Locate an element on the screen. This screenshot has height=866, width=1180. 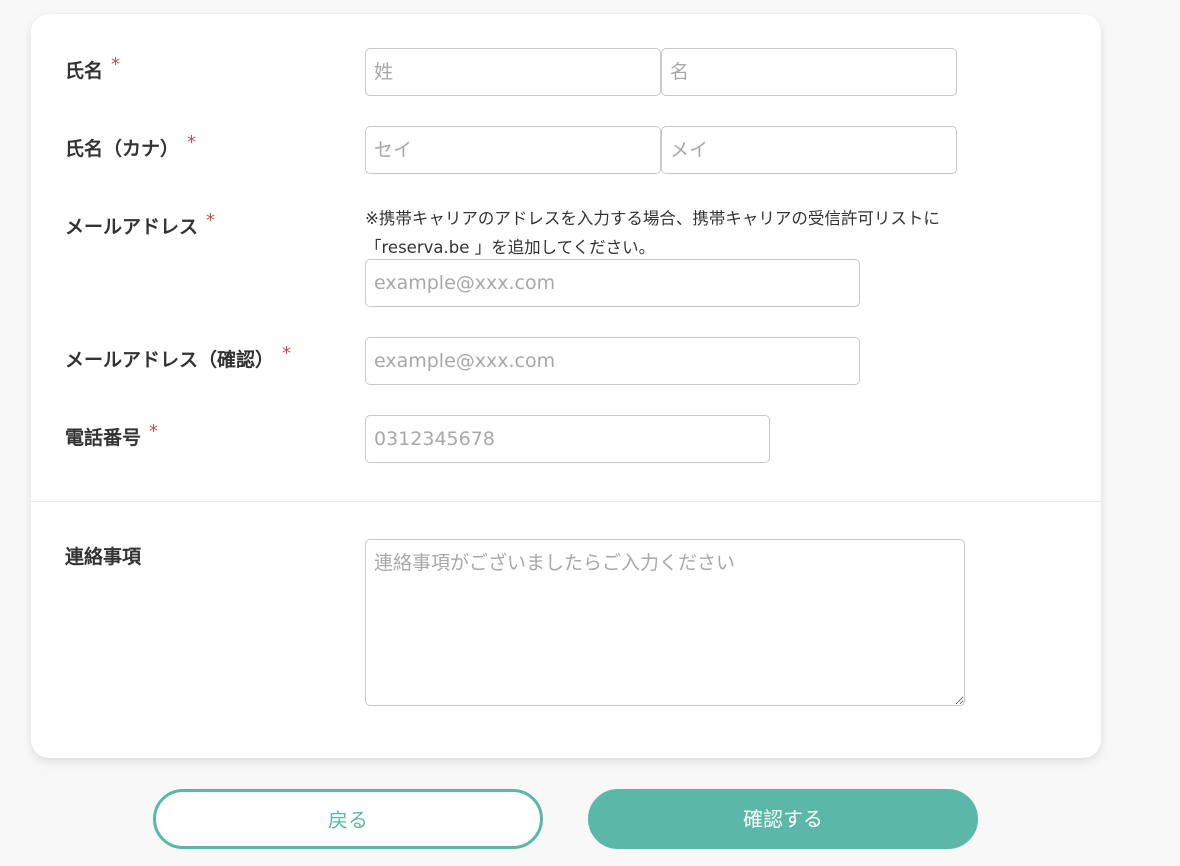
name-label: 氏名 * is located at coordinates (93, 68).